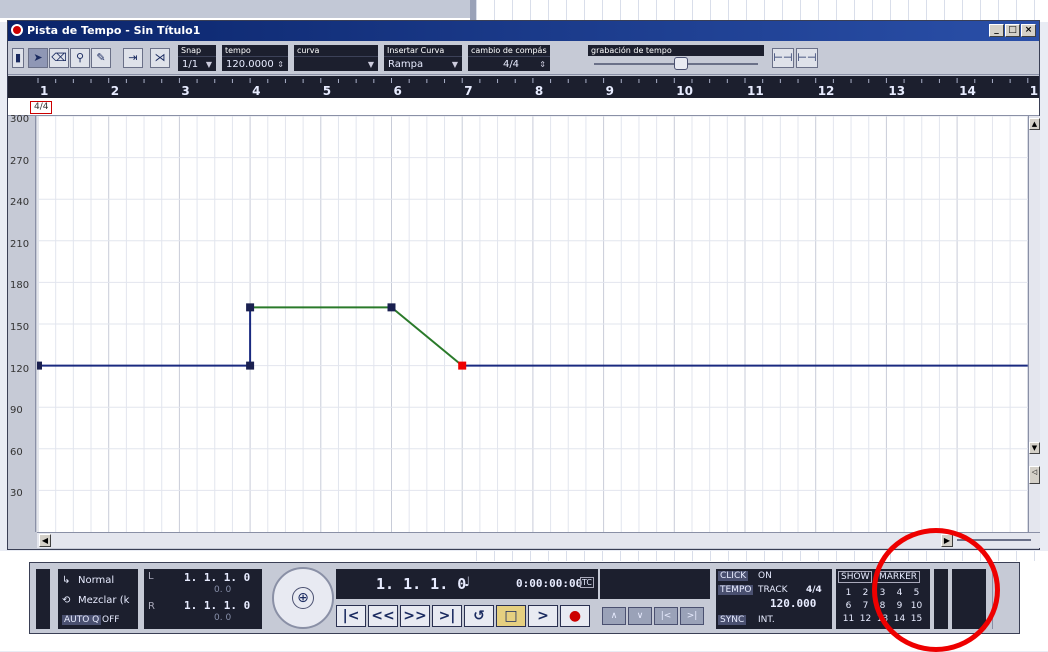 The height and width of the screenshot is (652, 1048). Describe the element at coordinates (736, 590) in the screenshot. I see `tempo-button: TEMPO` at that location.